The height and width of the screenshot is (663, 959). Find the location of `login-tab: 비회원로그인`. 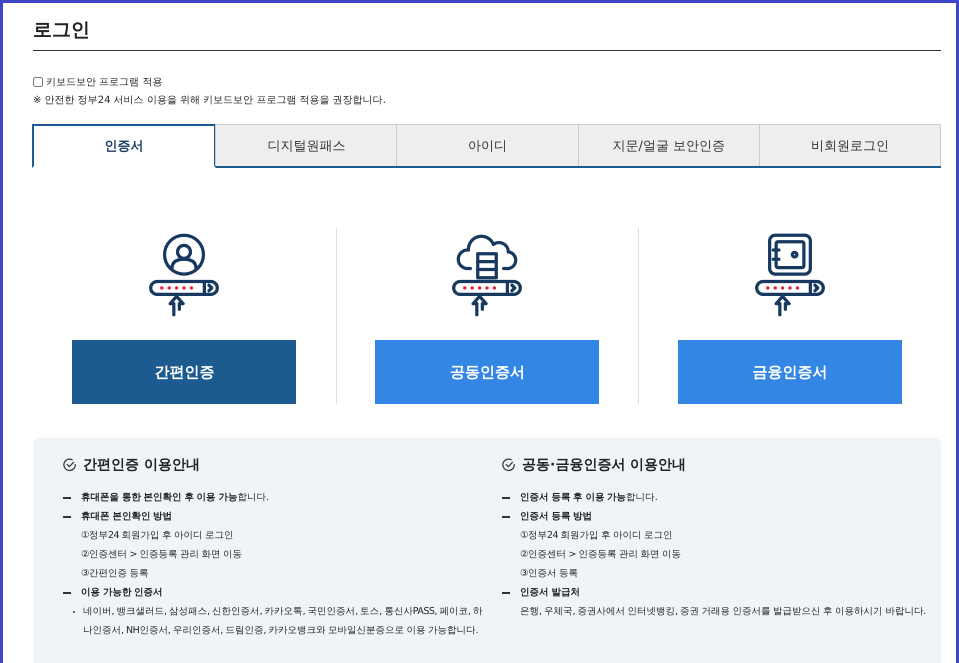

login-tab: 비회원로그인 is located at coordinates (850, 145).